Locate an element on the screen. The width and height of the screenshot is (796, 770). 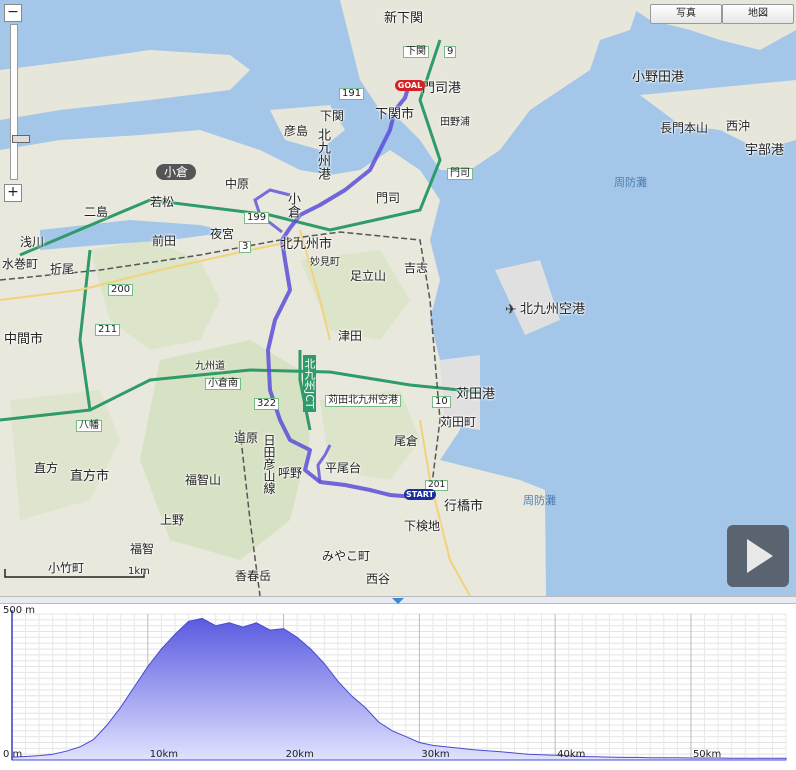
map-label-yukuhashi-city: 行橋市 is located at coordinates (464, 506).